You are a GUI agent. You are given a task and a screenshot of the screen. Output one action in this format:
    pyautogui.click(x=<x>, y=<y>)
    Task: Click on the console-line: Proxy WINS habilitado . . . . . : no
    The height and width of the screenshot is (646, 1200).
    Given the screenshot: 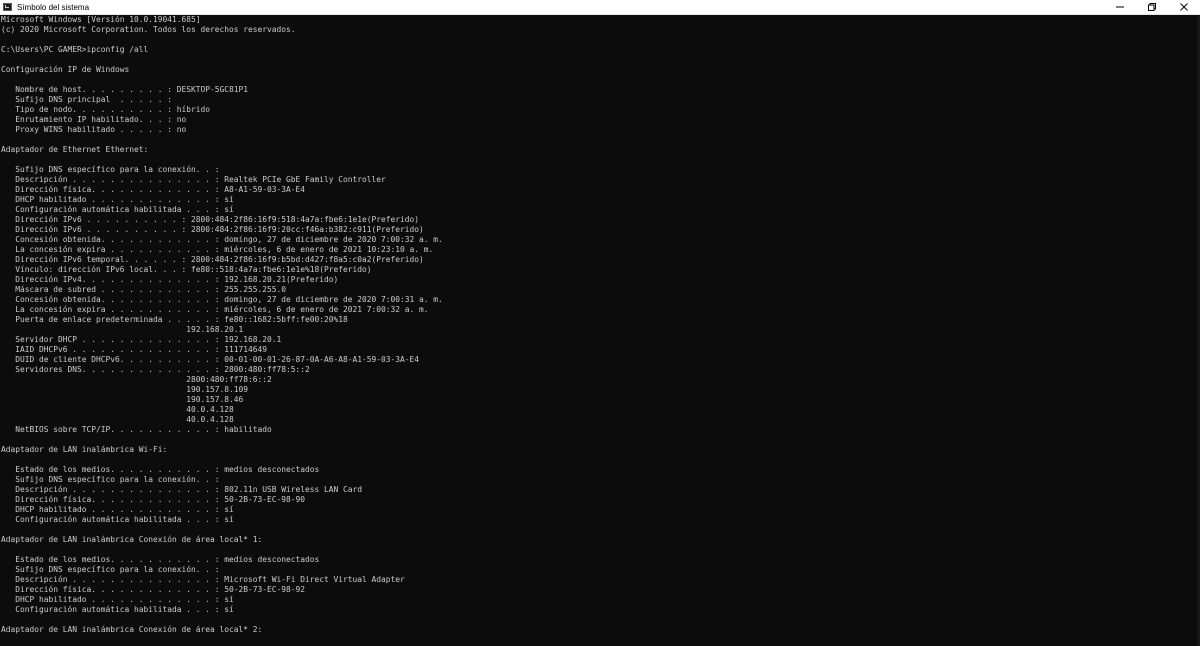 What is the action you would take?
    pyautogui.click(x=94, y=129)
    